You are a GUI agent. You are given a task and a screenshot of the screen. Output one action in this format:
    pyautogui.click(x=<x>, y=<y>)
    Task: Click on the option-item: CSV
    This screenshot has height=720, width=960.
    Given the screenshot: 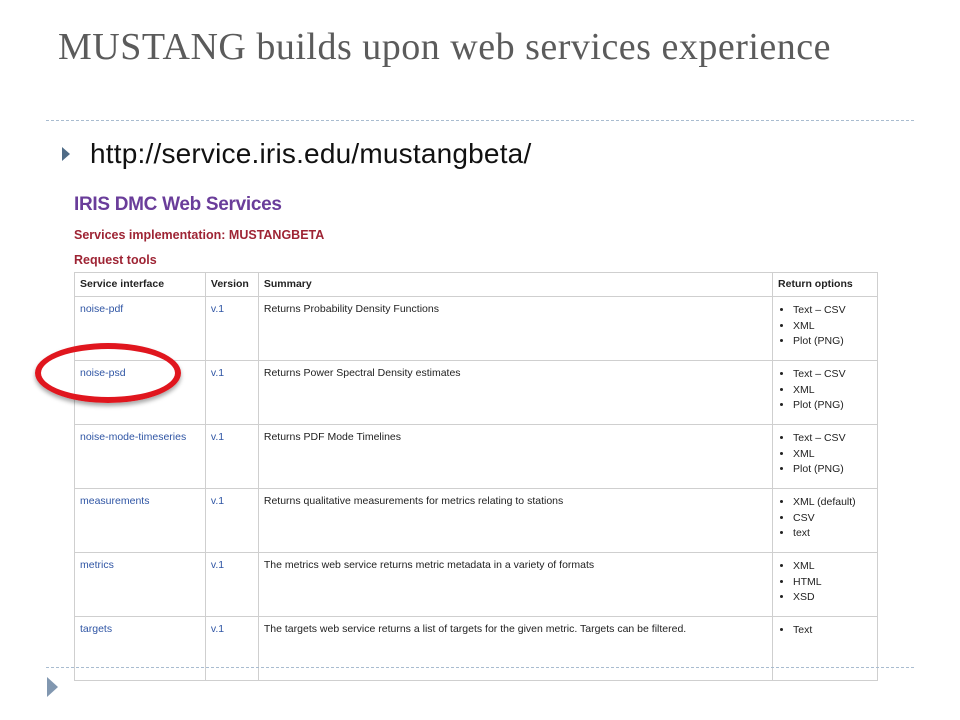 What is the action you would take?
    pyautogui.click(x=832, y=519)
    